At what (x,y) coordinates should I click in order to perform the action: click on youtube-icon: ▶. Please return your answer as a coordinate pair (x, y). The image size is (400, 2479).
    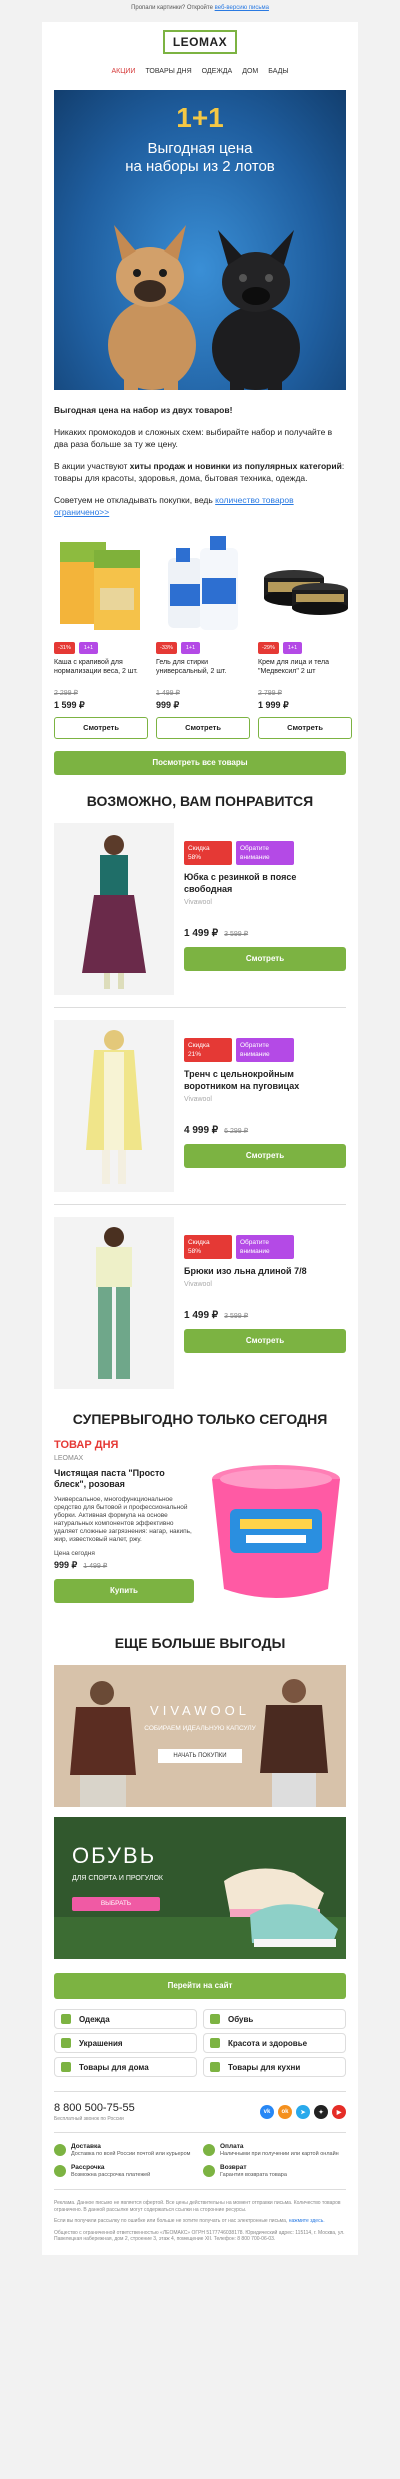
    Looking at the image, I should click on (339, 2112).